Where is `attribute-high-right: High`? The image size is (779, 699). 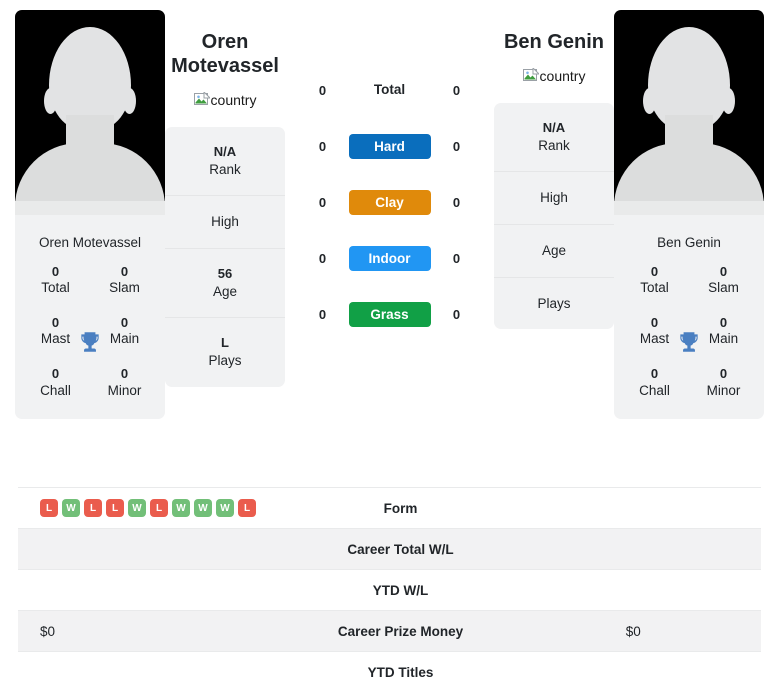
attribute-high-right: High is located at coordinates (554, 198).